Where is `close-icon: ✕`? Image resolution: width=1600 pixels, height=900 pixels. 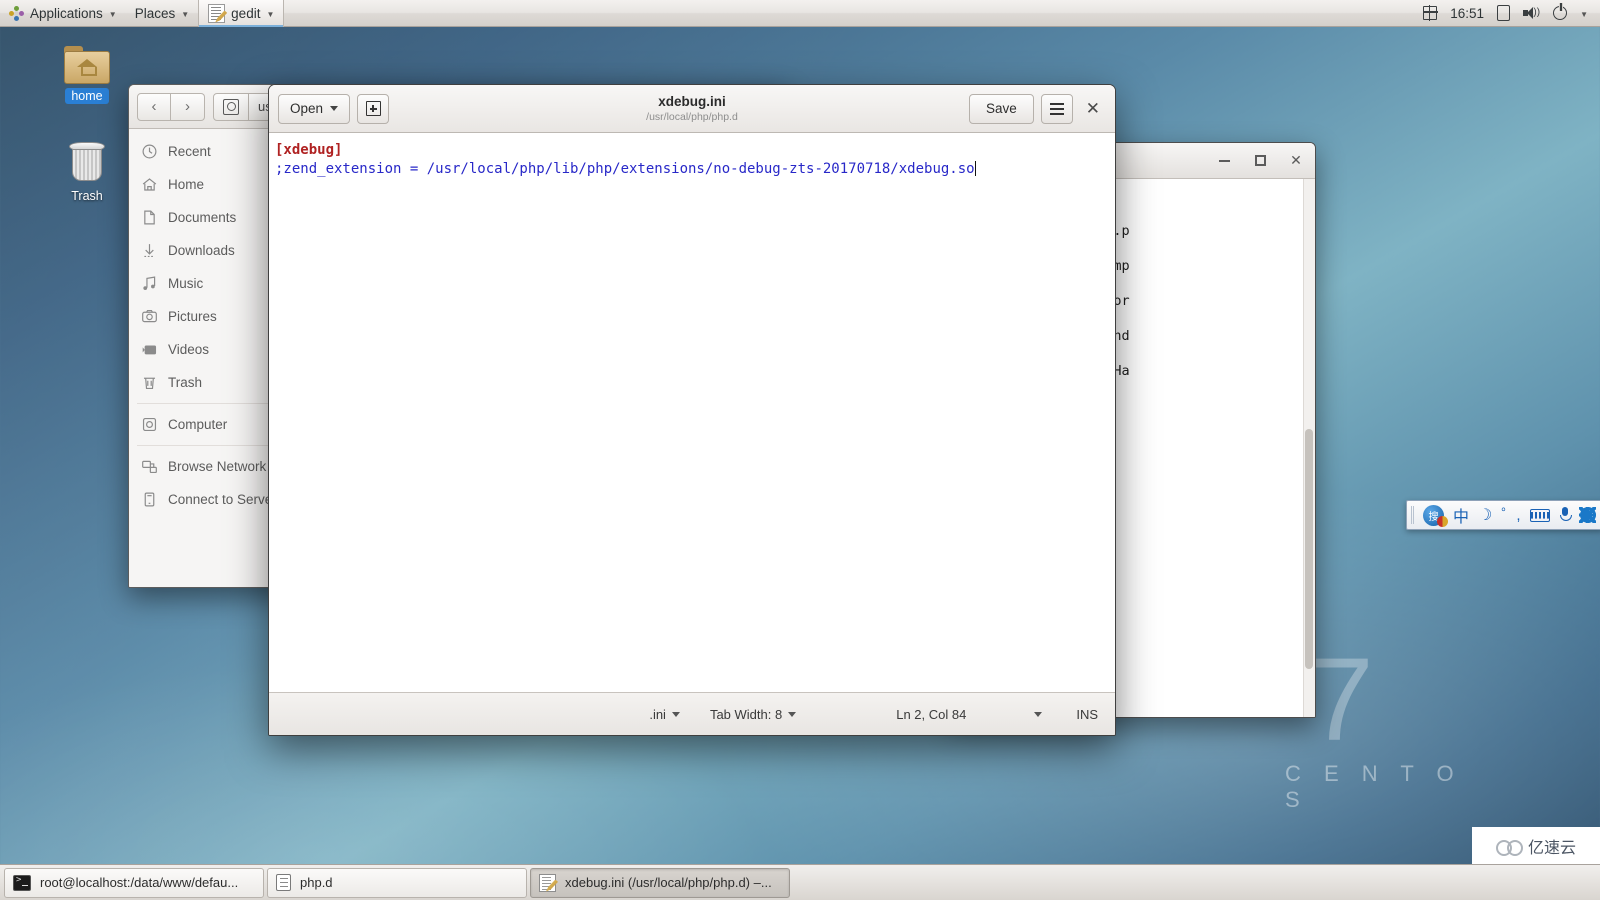
close-icon: ✕ is located at coordinates (1296, 160).